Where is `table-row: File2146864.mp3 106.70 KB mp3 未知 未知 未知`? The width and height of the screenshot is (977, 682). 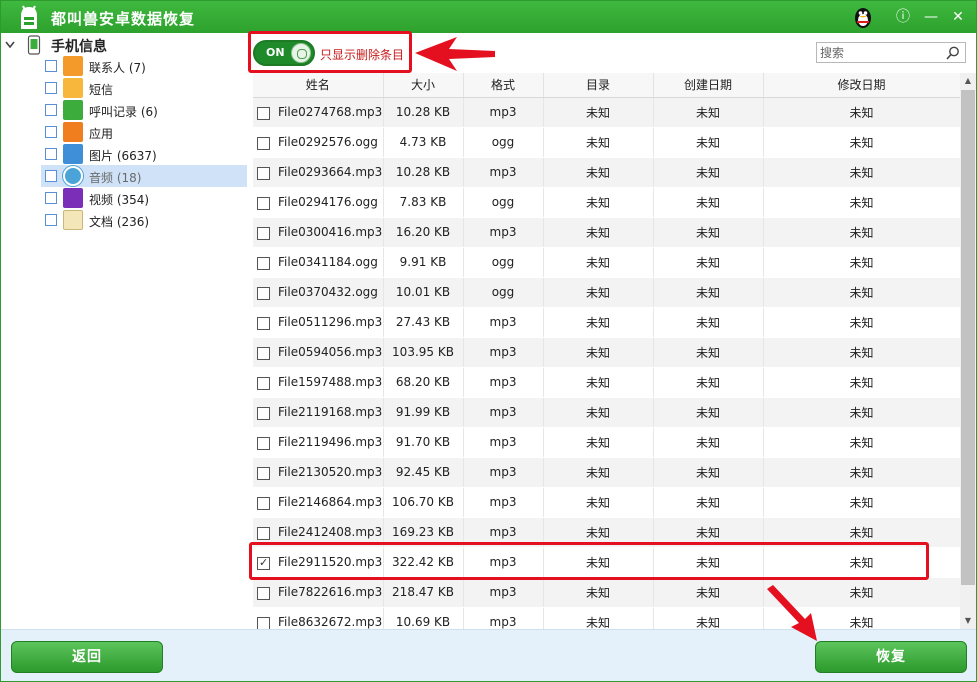 table-row: File2146864.mp3 106.70 KB mp3 未知 未知 未知 is located at coordinates (606, 502).